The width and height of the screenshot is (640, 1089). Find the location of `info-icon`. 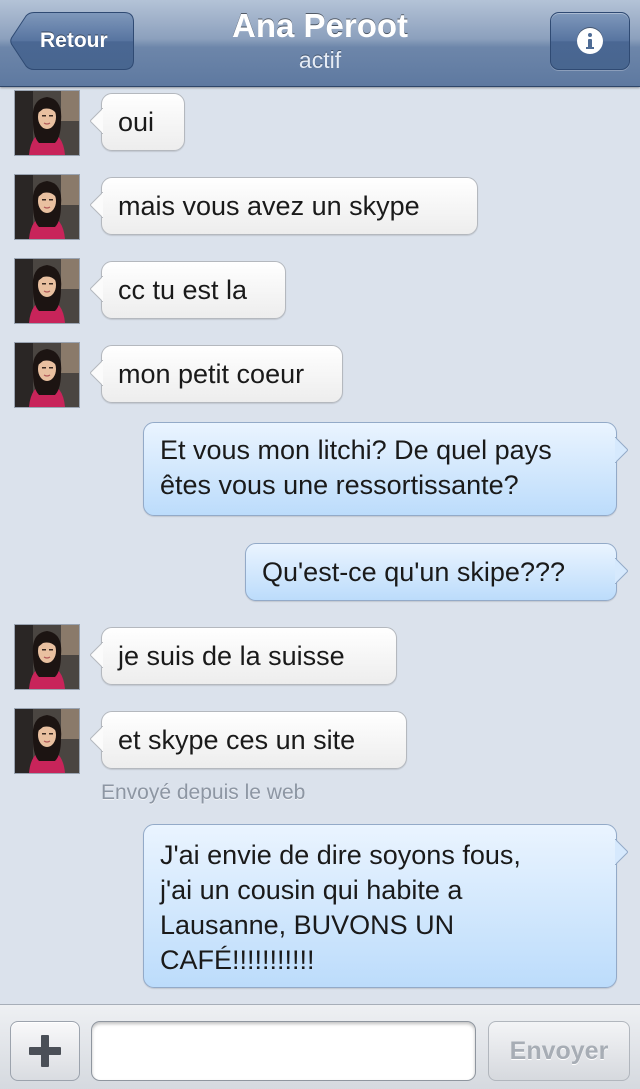

info-icon is located at coordinates (590, 41).